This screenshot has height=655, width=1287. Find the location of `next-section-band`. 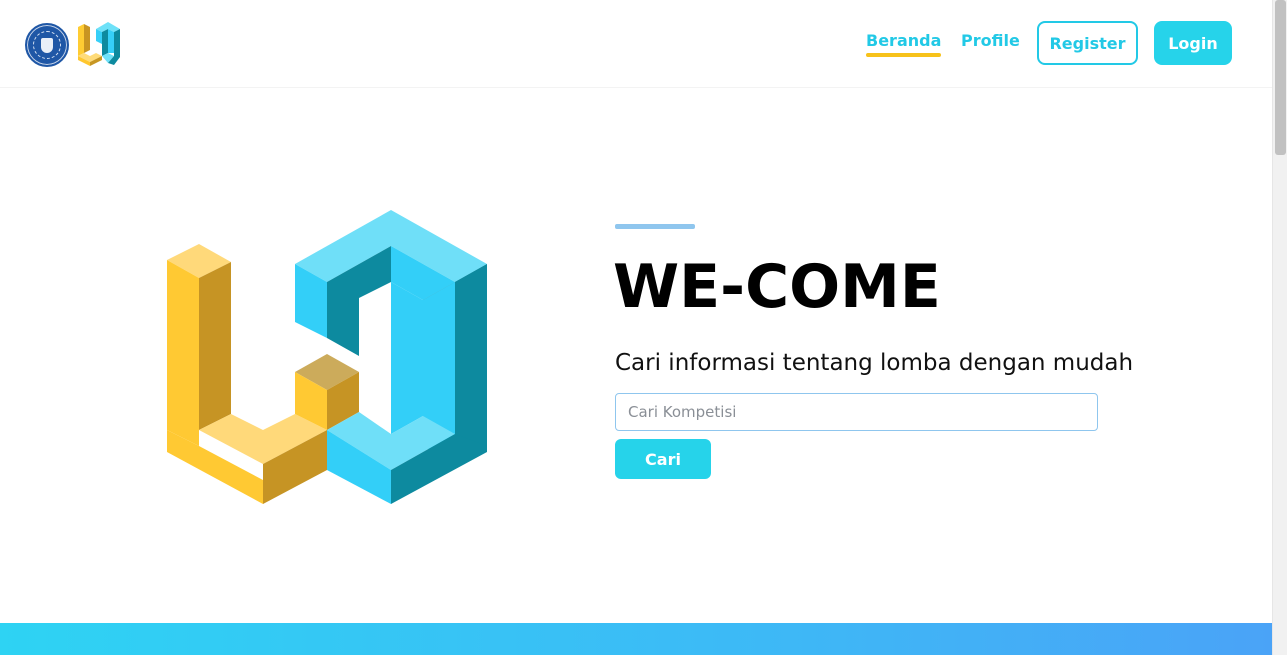

next-section-band is located at coordinates (636, 639).